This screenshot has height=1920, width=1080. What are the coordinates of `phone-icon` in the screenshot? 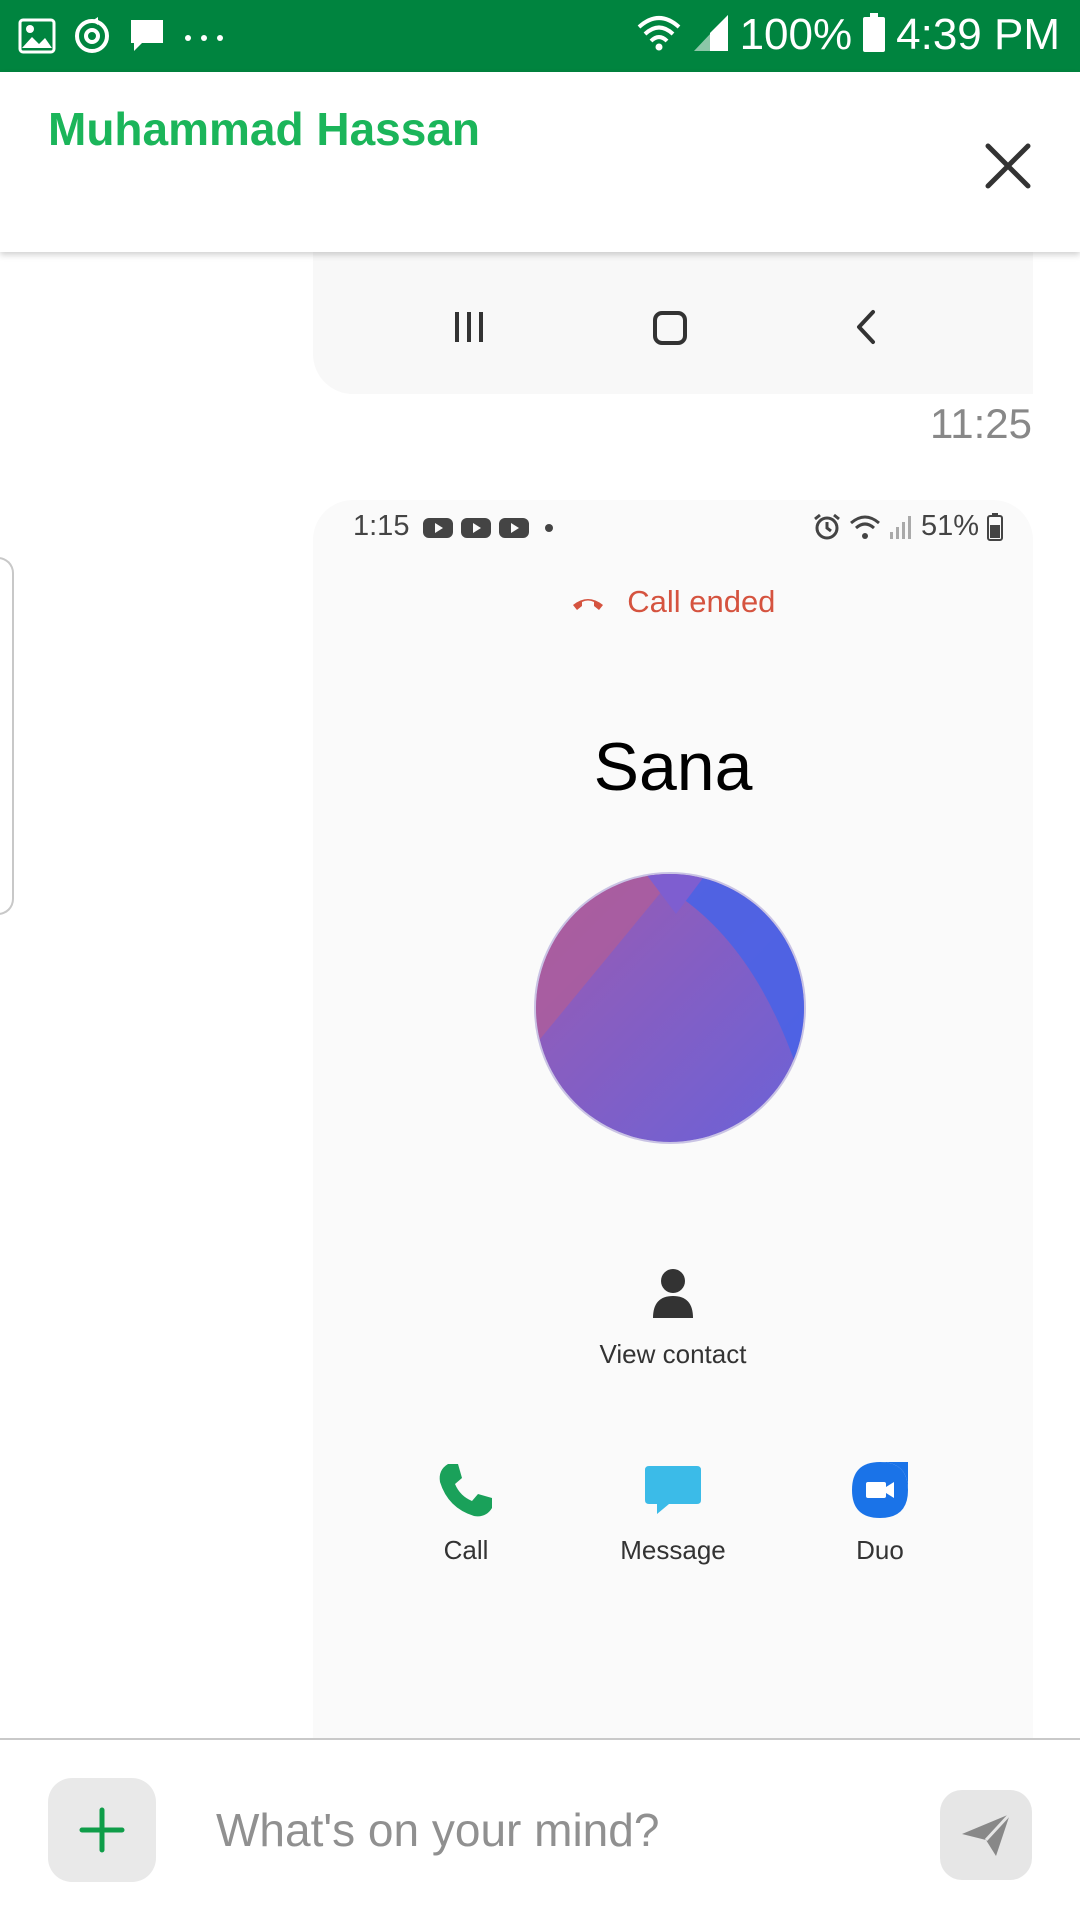 It's located at (465, 1490).